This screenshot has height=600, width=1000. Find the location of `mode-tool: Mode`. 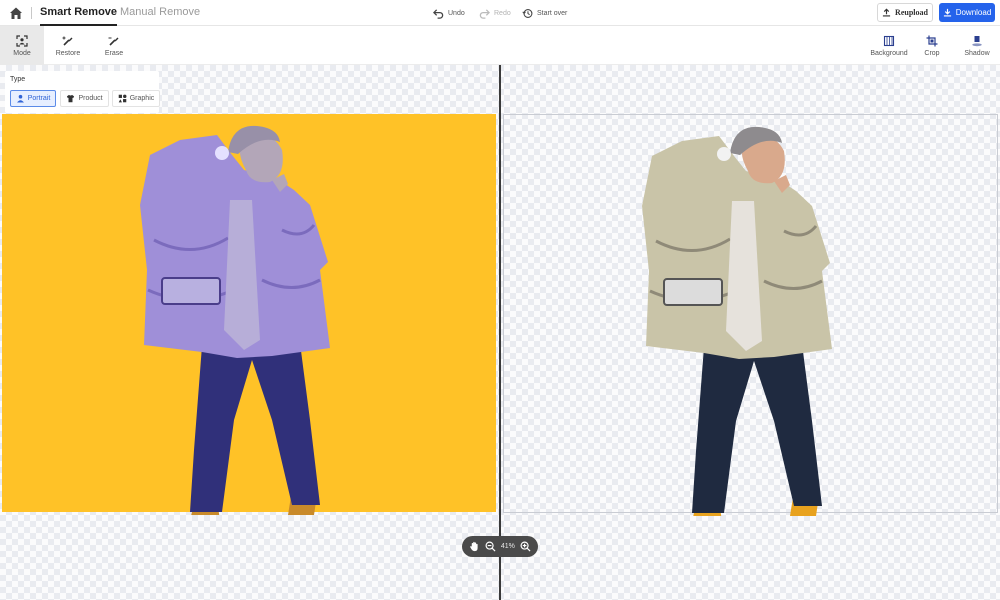

mode-tool: Mode is located at coordinates (22, 45).